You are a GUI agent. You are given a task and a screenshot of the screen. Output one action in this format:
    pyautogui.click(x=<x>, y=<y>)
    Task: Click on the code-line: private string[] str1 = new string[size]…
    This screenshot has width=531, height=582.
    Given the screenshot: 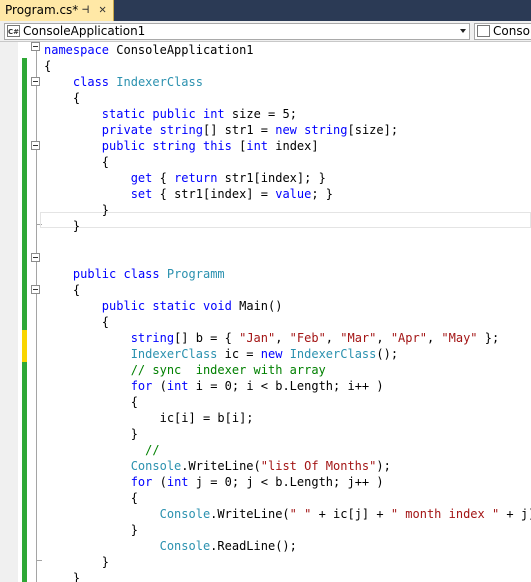 What is the action you would take?
    pyautogui.click(x=287, y=130)
    